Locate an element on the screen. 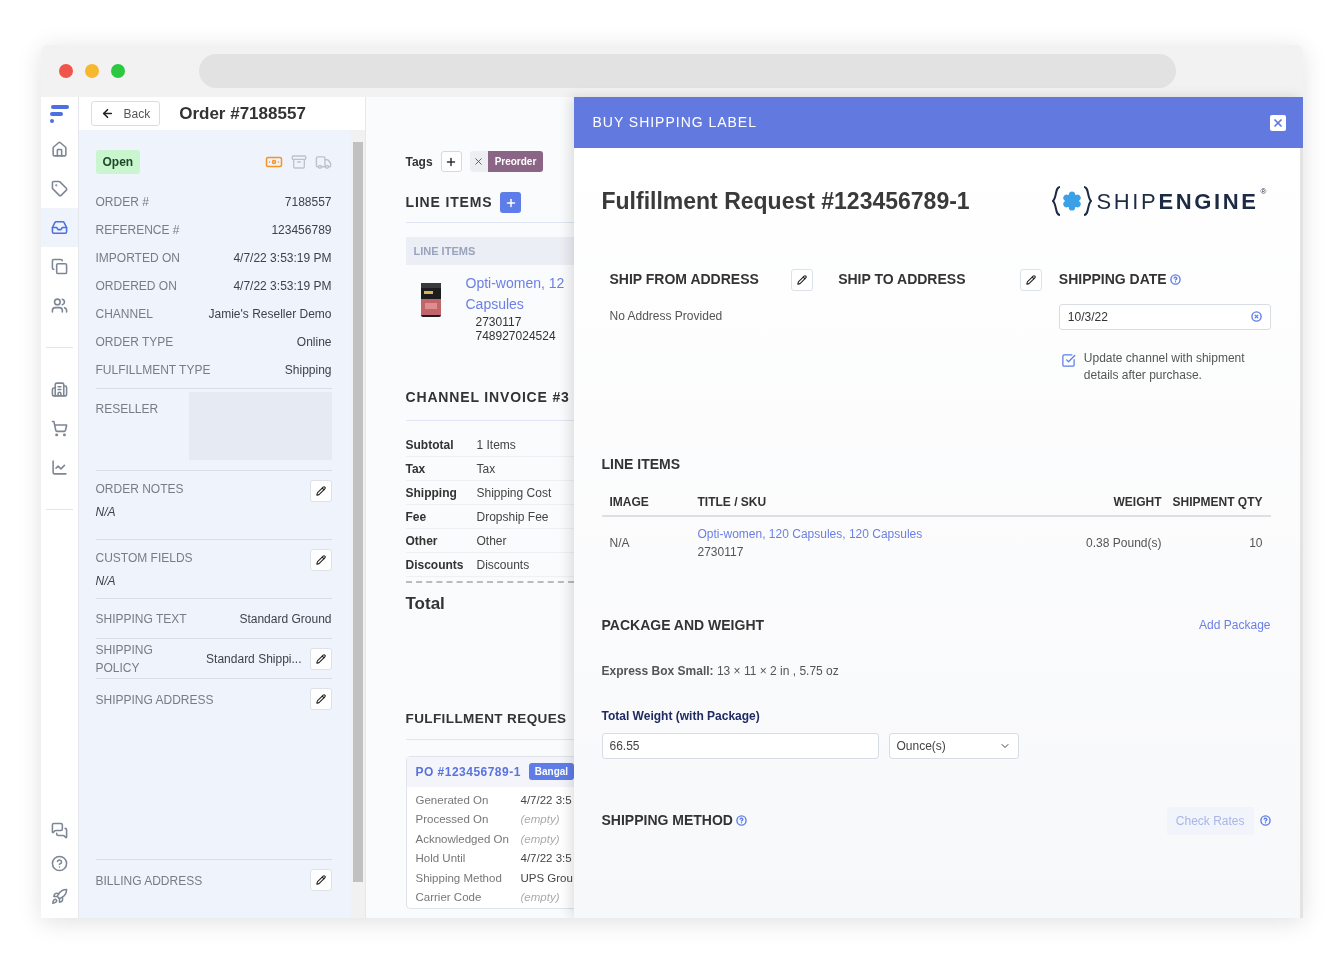 The width and height of the screenshot is (1343, 957). close-button is located at coordinates (1277, 122).